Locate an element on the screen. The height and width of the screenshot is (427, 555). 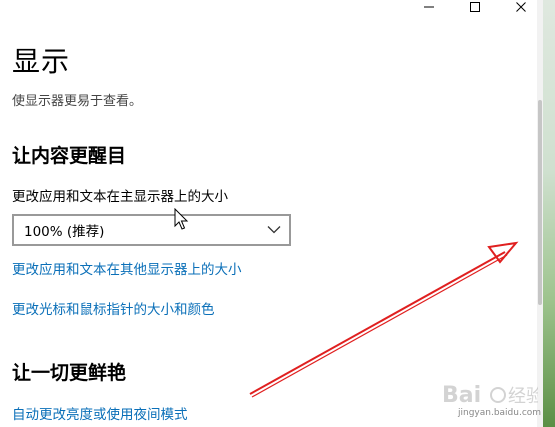
chevron-down-icon is located at coordinates (274, 230).